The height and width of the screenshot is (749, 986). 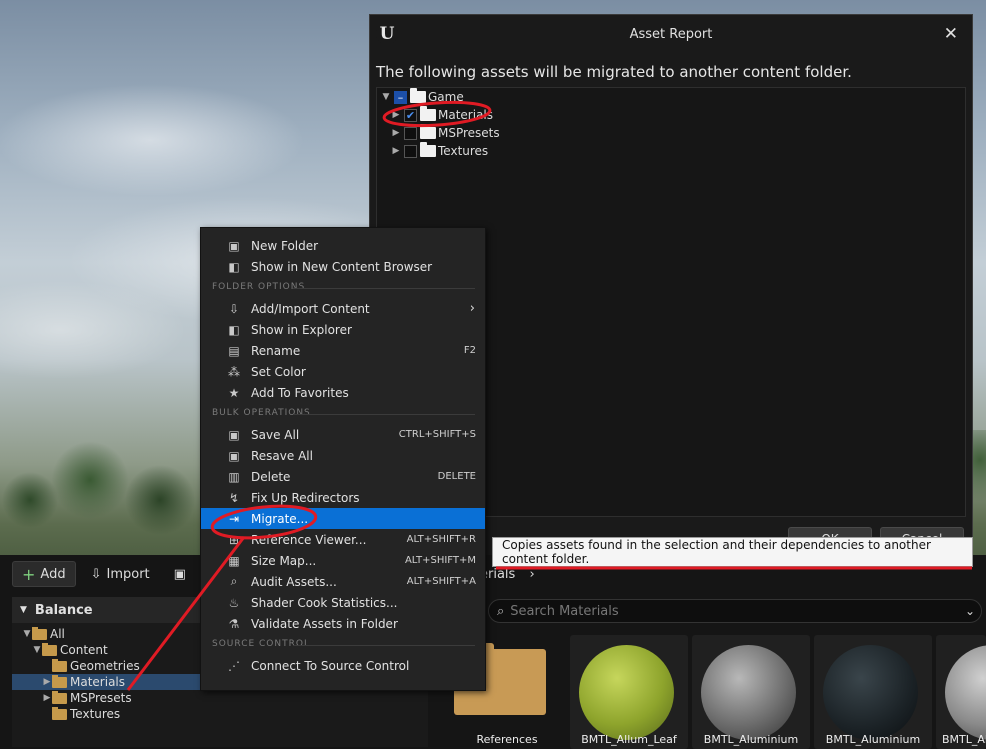 What do you see at coordinates (305, 497) in the screenshot?
I see `menu-item-label: Fix Up Redirectors` at bounding box center [305, 497].